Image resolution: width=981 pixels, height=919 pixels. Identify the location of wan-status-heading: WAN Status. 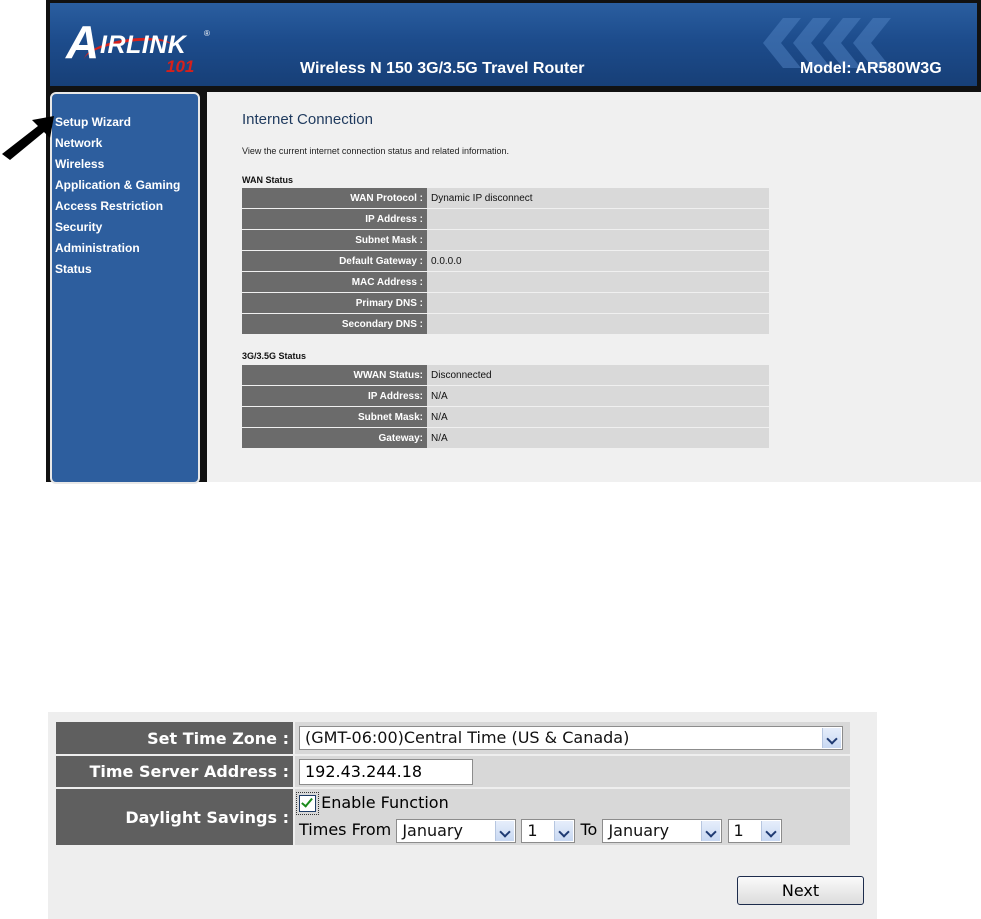
(268, 180).